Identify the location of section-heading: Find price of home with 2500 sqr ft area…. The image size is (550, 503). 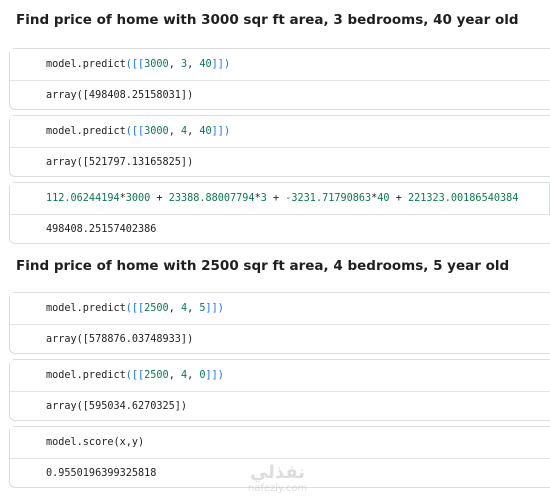
(263, 266).